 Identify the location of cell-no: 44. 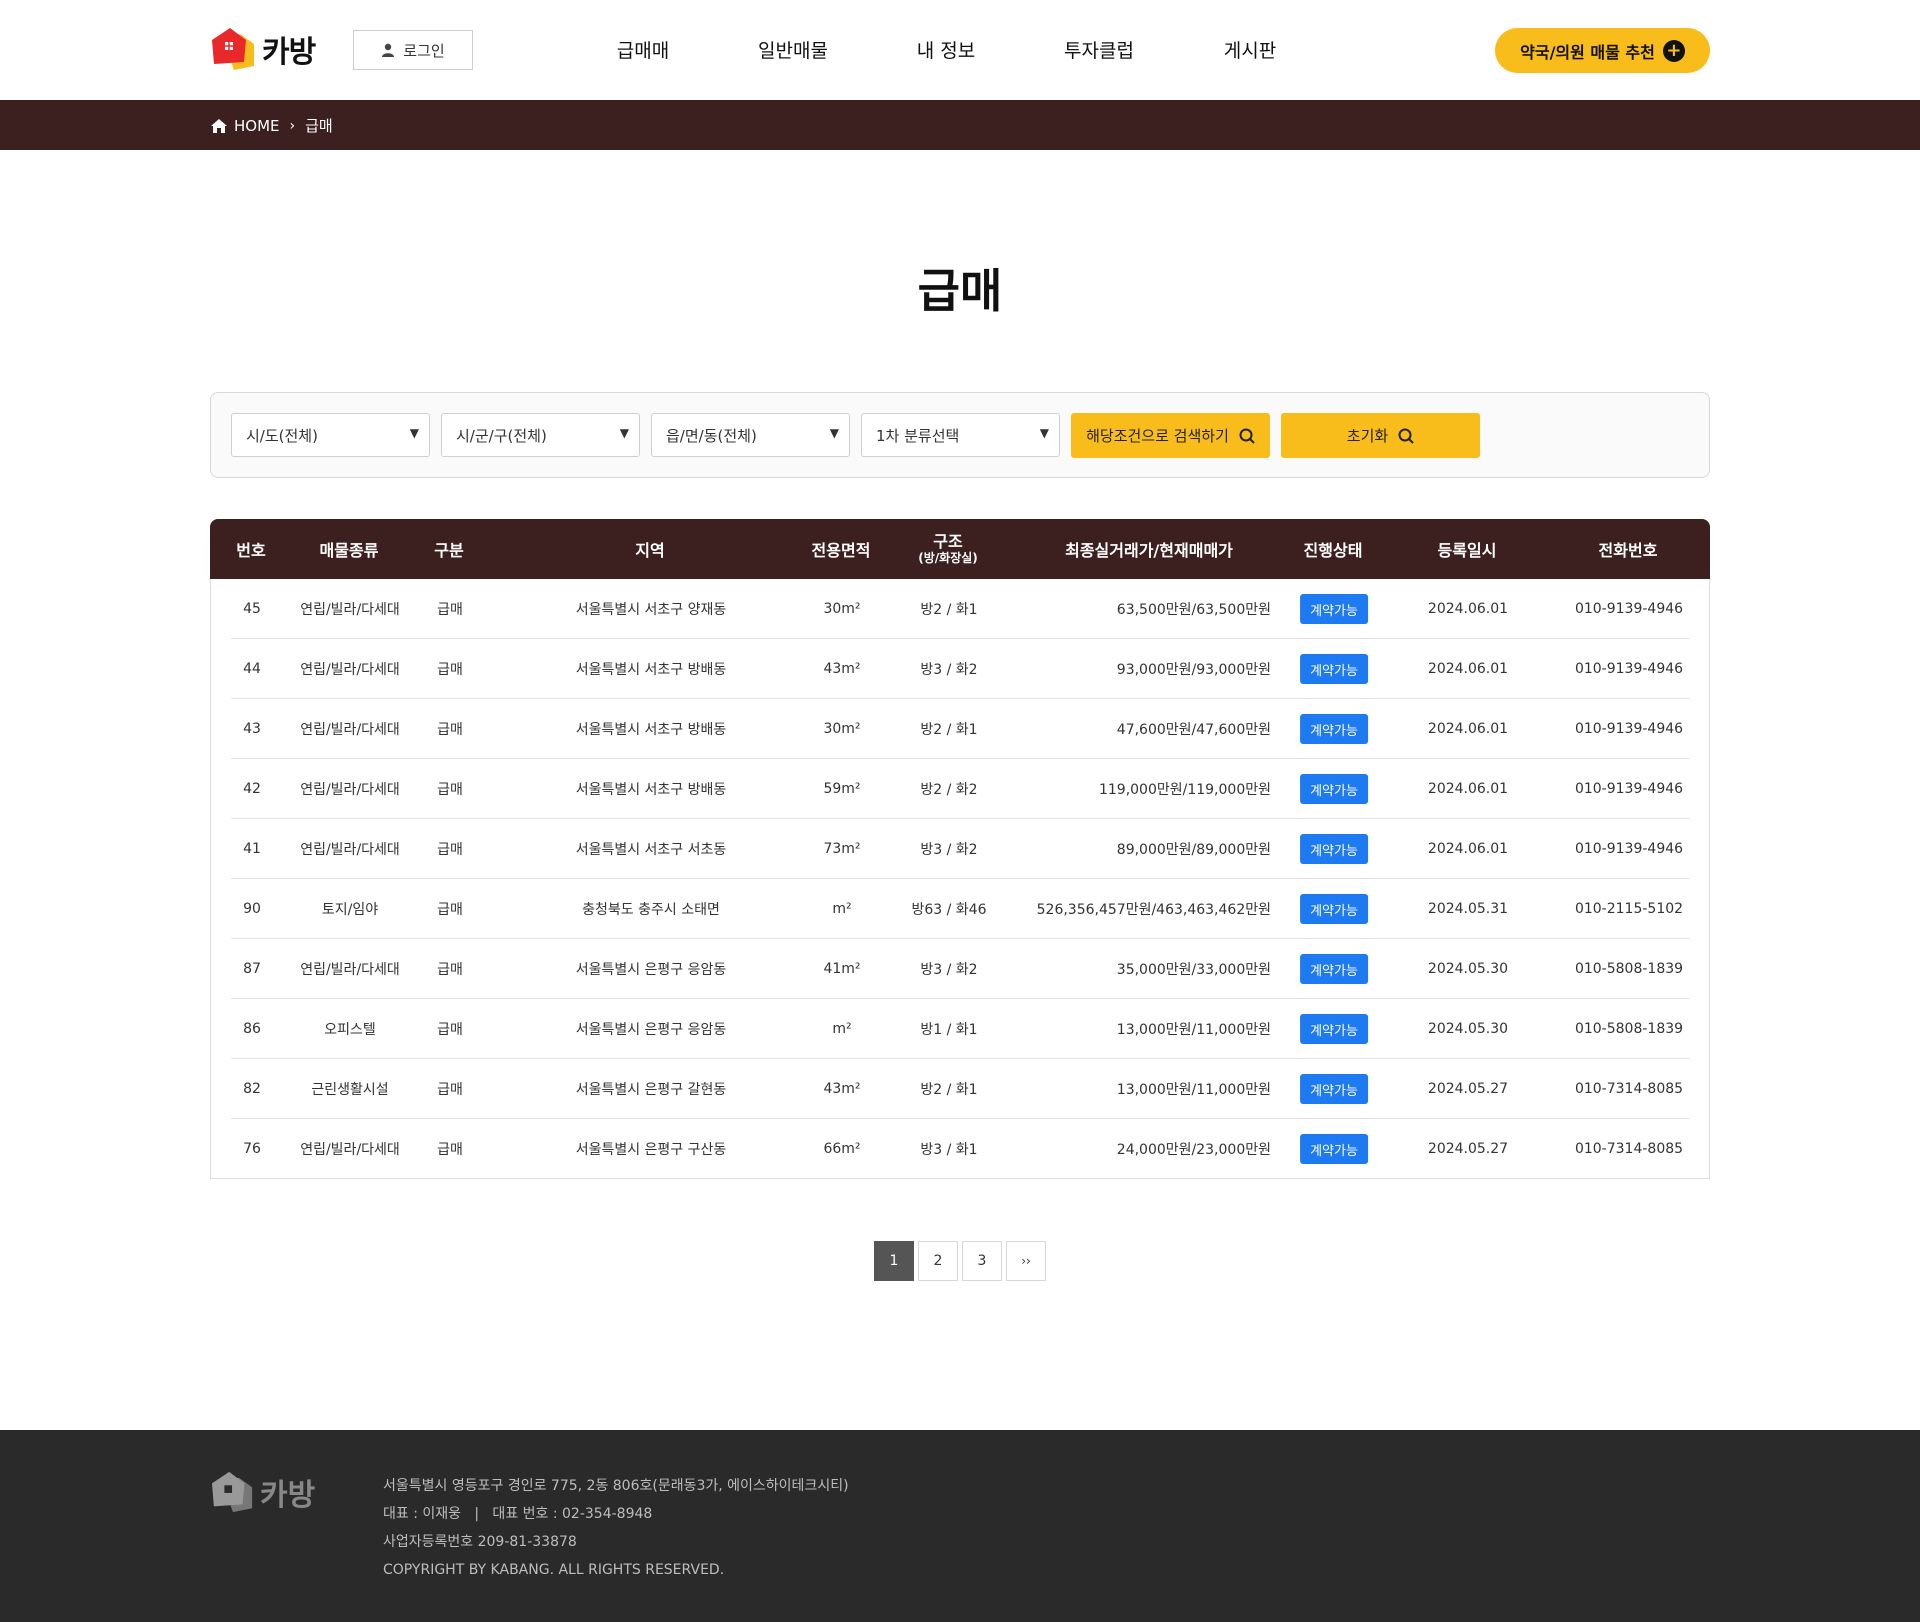
(252, 669).